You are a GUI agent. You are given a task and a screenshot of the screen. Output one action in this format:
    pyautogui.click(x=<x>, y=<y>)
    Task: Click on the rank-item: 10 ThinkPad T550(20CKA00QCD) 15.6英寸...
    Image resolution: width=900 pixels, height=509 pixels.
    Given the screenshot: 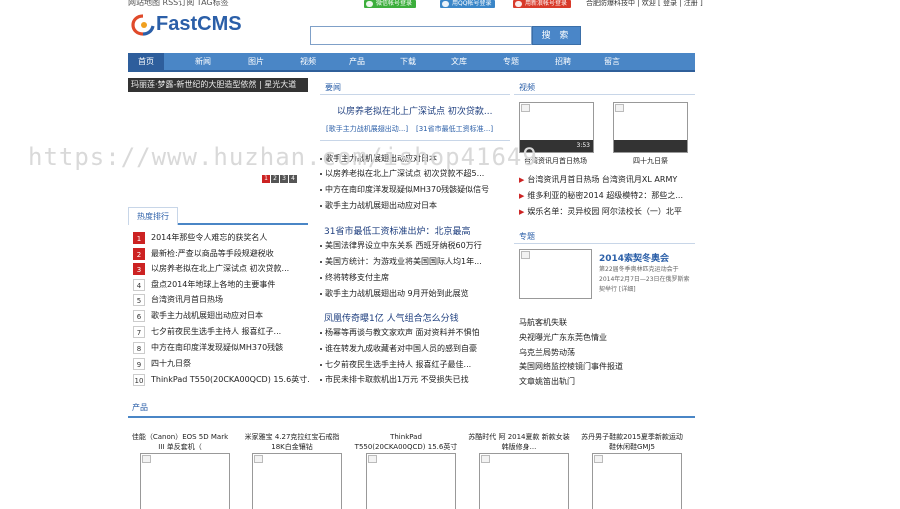 What is the action you would take?
    pyautogui.click(x=221, y=380)
    